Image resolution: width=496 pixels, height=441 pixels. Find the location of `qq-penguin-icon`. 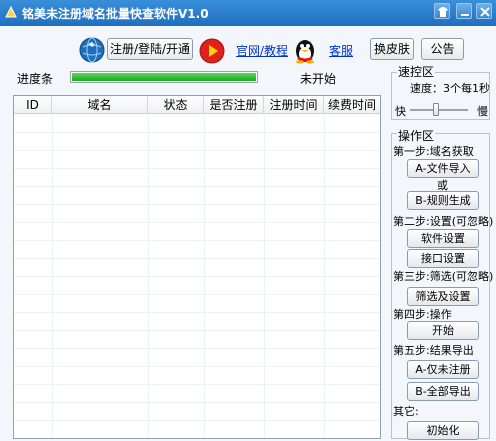

qq-penguin-icon is located at coordinates (305, 50).